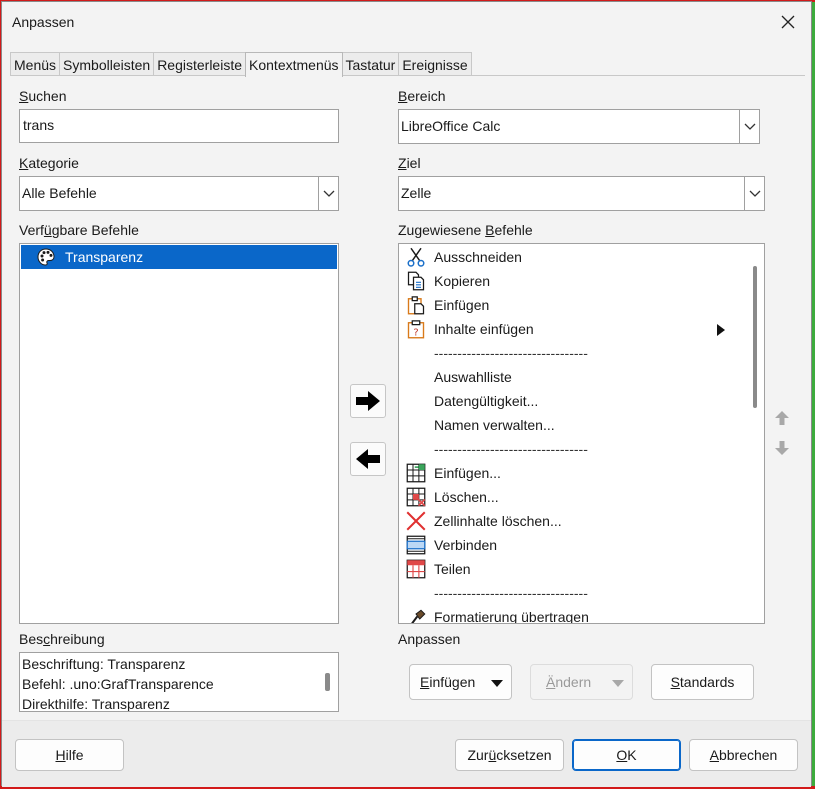  I want to click on description-scroll-thumb, so click(327, 682).